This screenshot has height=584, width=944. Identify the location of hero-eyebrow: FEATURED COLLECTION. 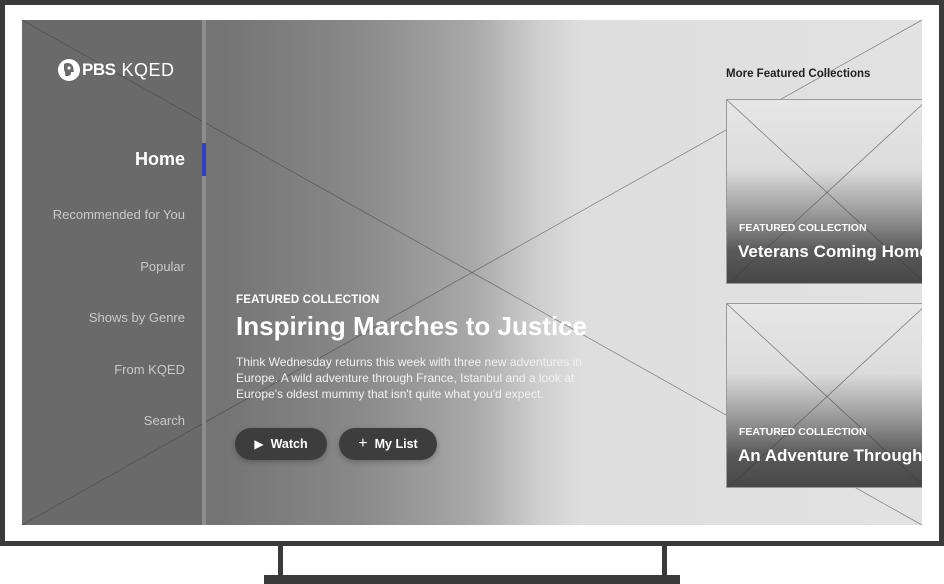
(308, 300).